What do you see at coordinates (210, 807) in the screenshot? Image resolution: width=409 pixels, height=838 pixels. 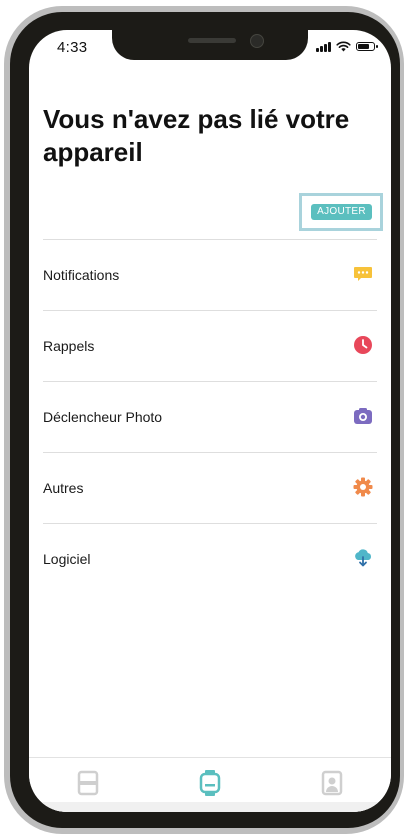 I see `home-indicator-area` at bounding box center [210, 807].